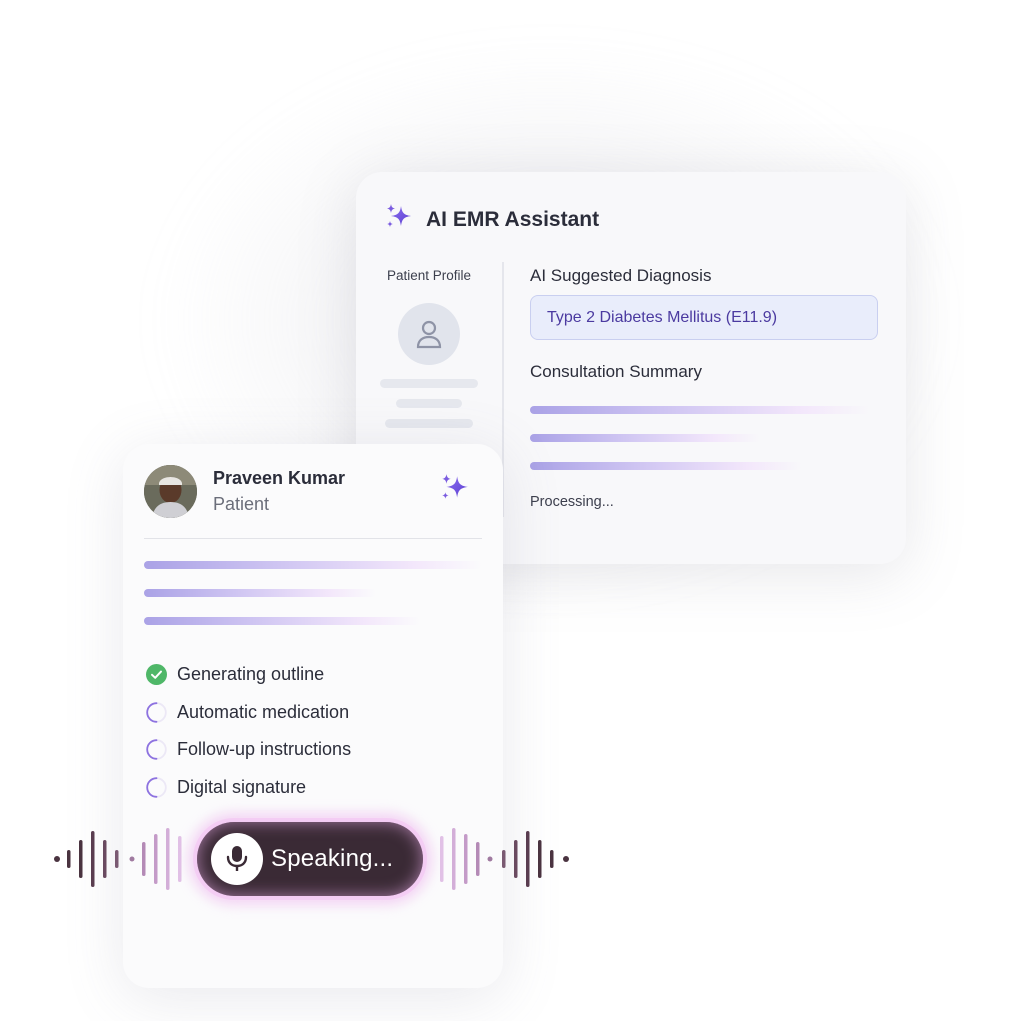 This screenshot has width=1025, height=1021. I want to click on diagnosis-value: Type 2 Diabetes Mellitus (E11.9), so click(704, 317).